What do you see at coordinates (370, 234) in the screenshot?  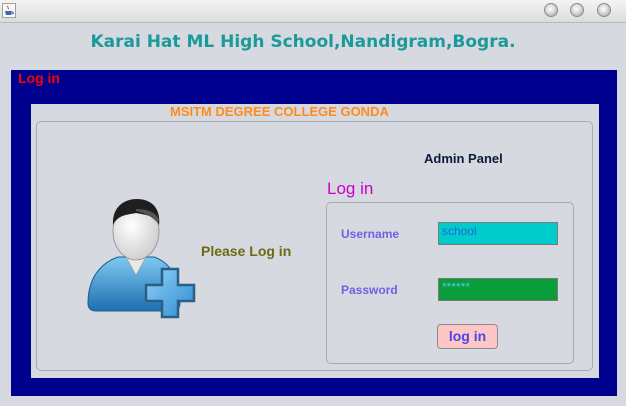 I see `username-label: Username` at bounding box center [370, 234].